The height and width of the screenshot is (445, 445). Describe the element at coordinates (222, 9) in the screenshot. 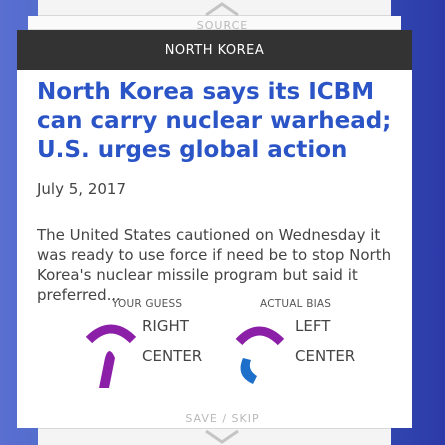

I see `chevron-up-icon` at that location.